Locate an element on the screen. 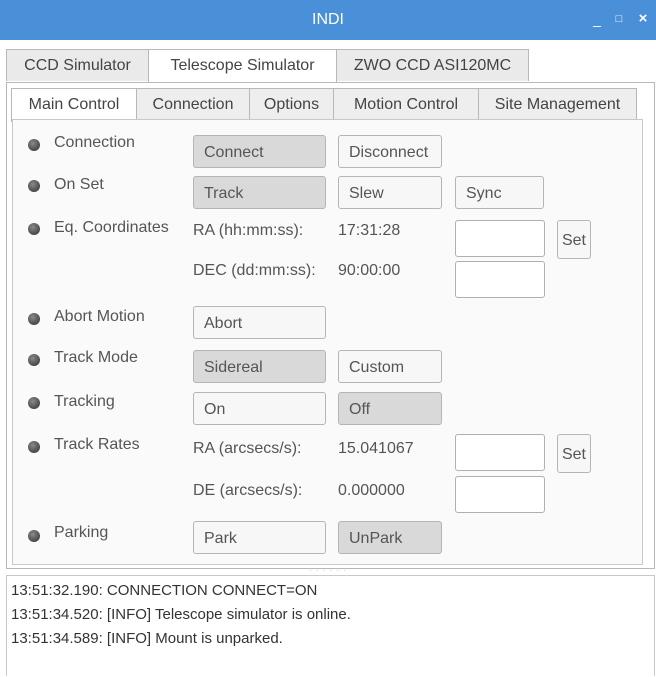 This screenshot has height=677, width=656. eq-coordinates-label: Eq. Coordinates is located at coordinates (111, 227).